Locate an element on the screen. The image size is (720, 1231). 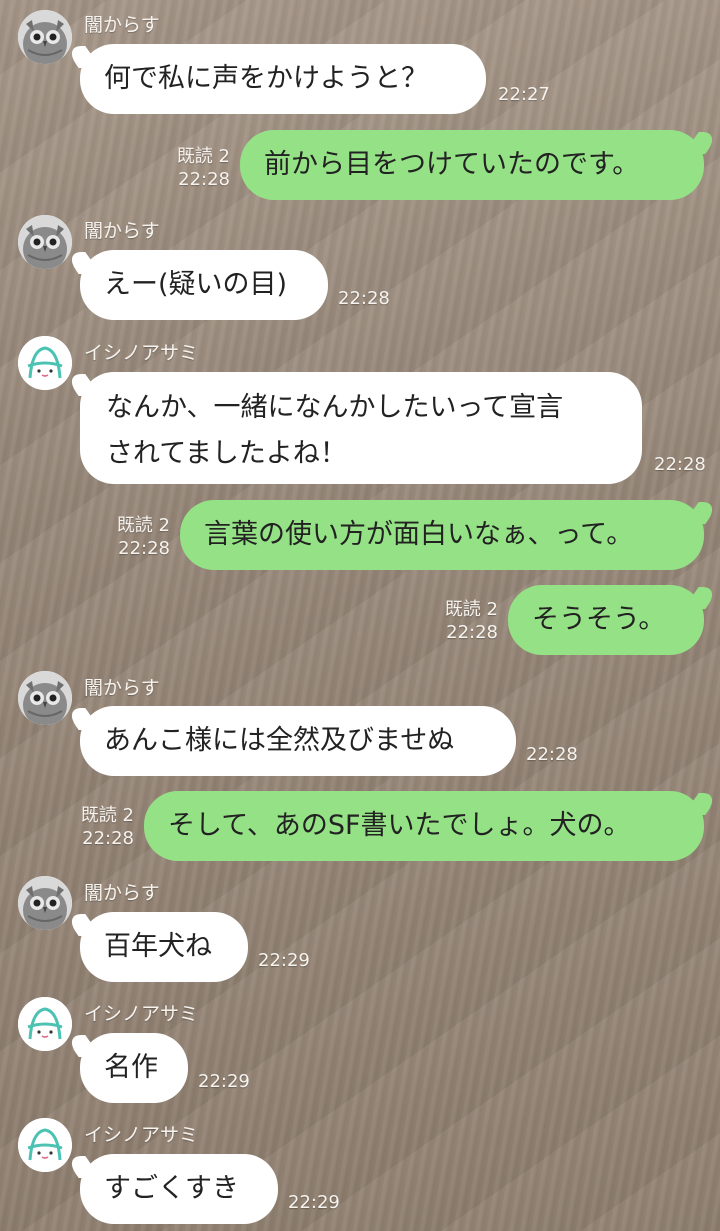
message-bubble: すごくすき is located at coordinates (179, 1189).